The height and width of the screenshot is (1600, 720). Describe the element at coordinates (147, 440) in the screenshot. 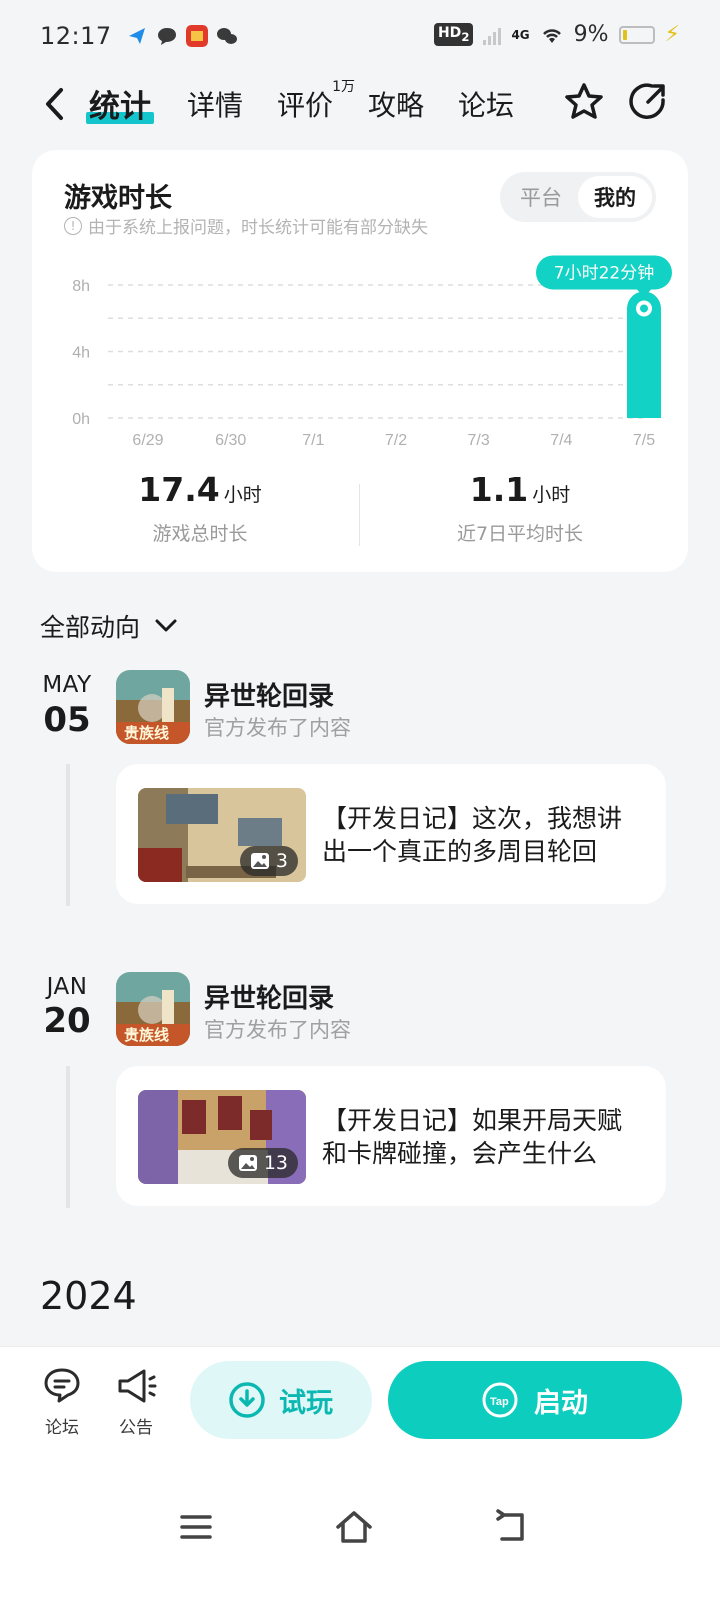

I see `chart-xtick-label: 6/29` at that location.